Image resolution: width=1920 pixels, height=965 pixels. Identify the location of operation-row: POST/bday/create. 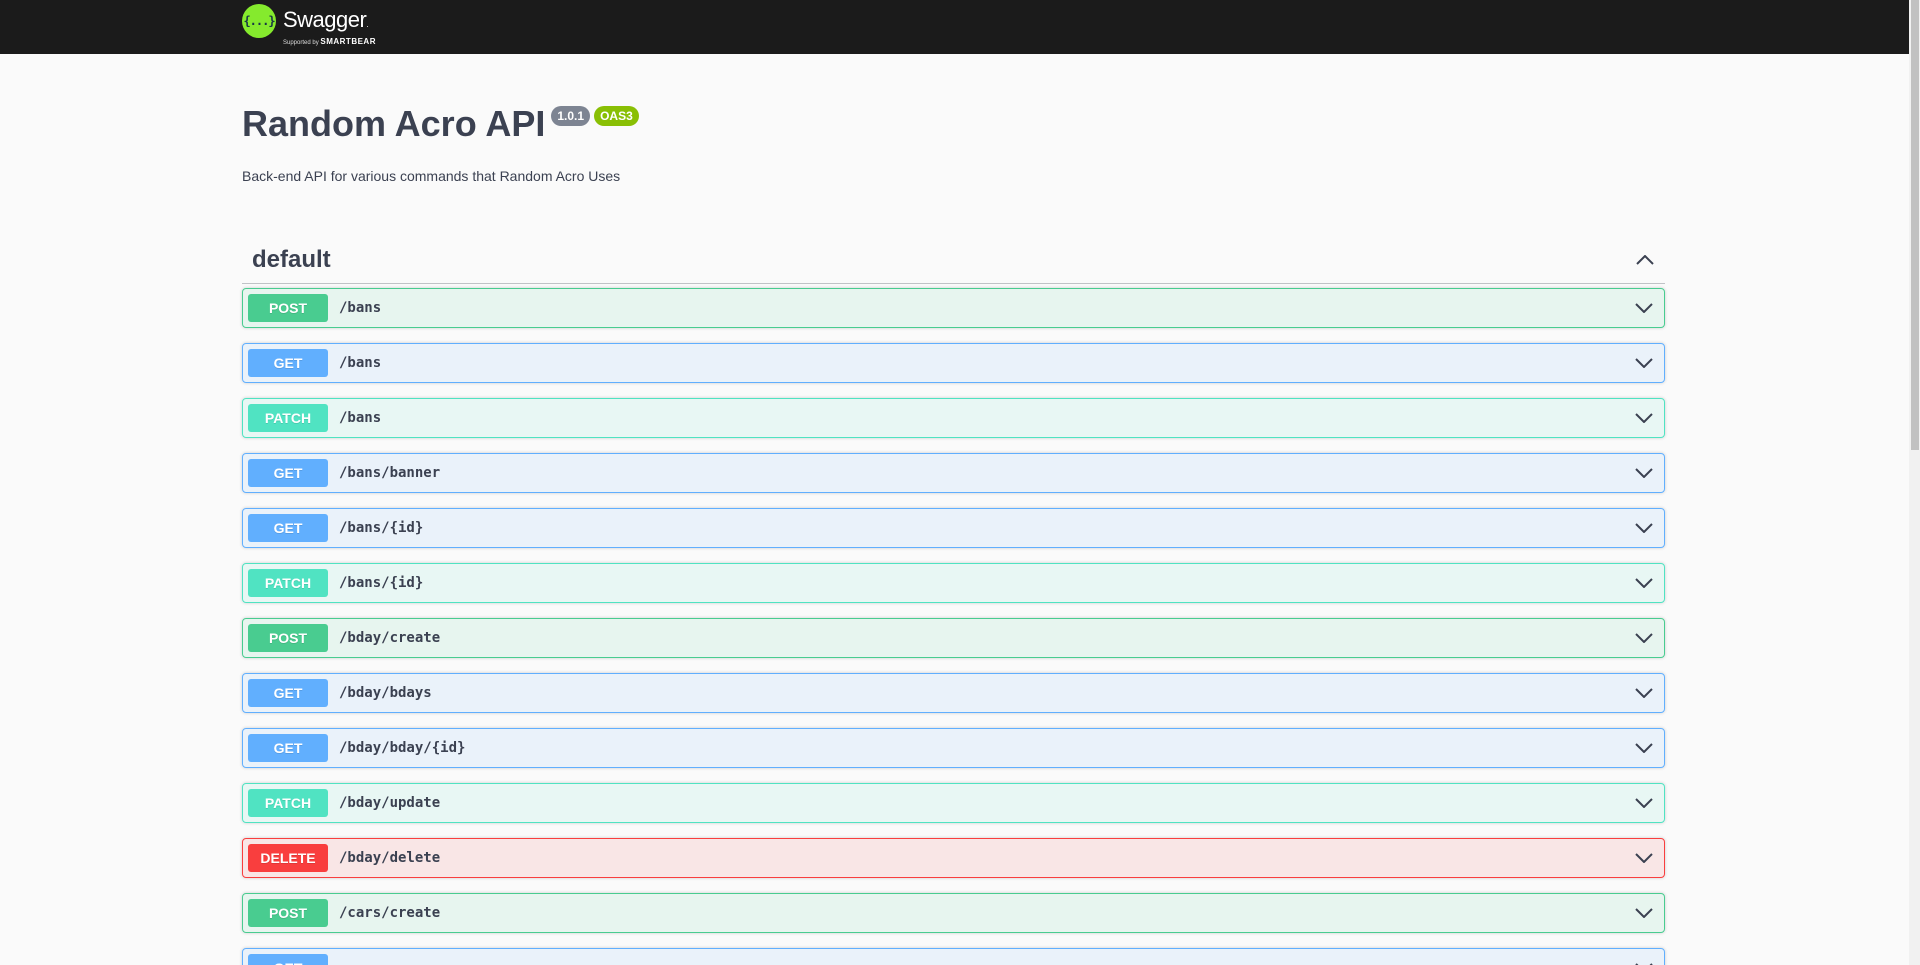
(953, 638).